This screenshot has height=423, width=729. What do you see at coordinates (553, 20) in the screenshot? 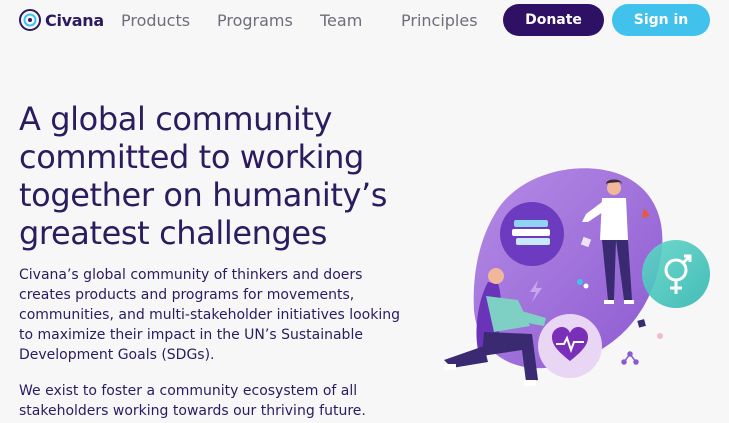
I see `donate-button: Donate` at bounding box center [553, 20].